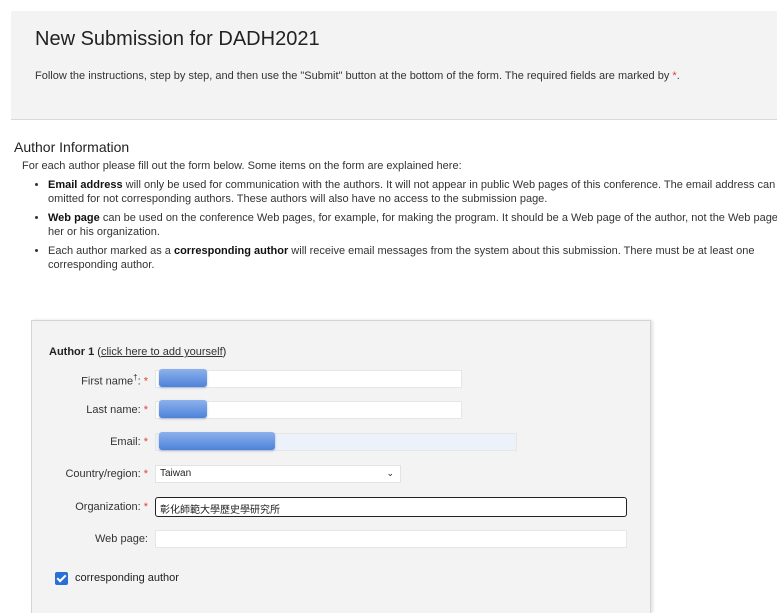 The width and height of the screenshot is (777, 613). What do you see at coordinates (114, 380) in the screenshot?
I see `first-name-label: First name†: *` at bounding box center [114, 380].